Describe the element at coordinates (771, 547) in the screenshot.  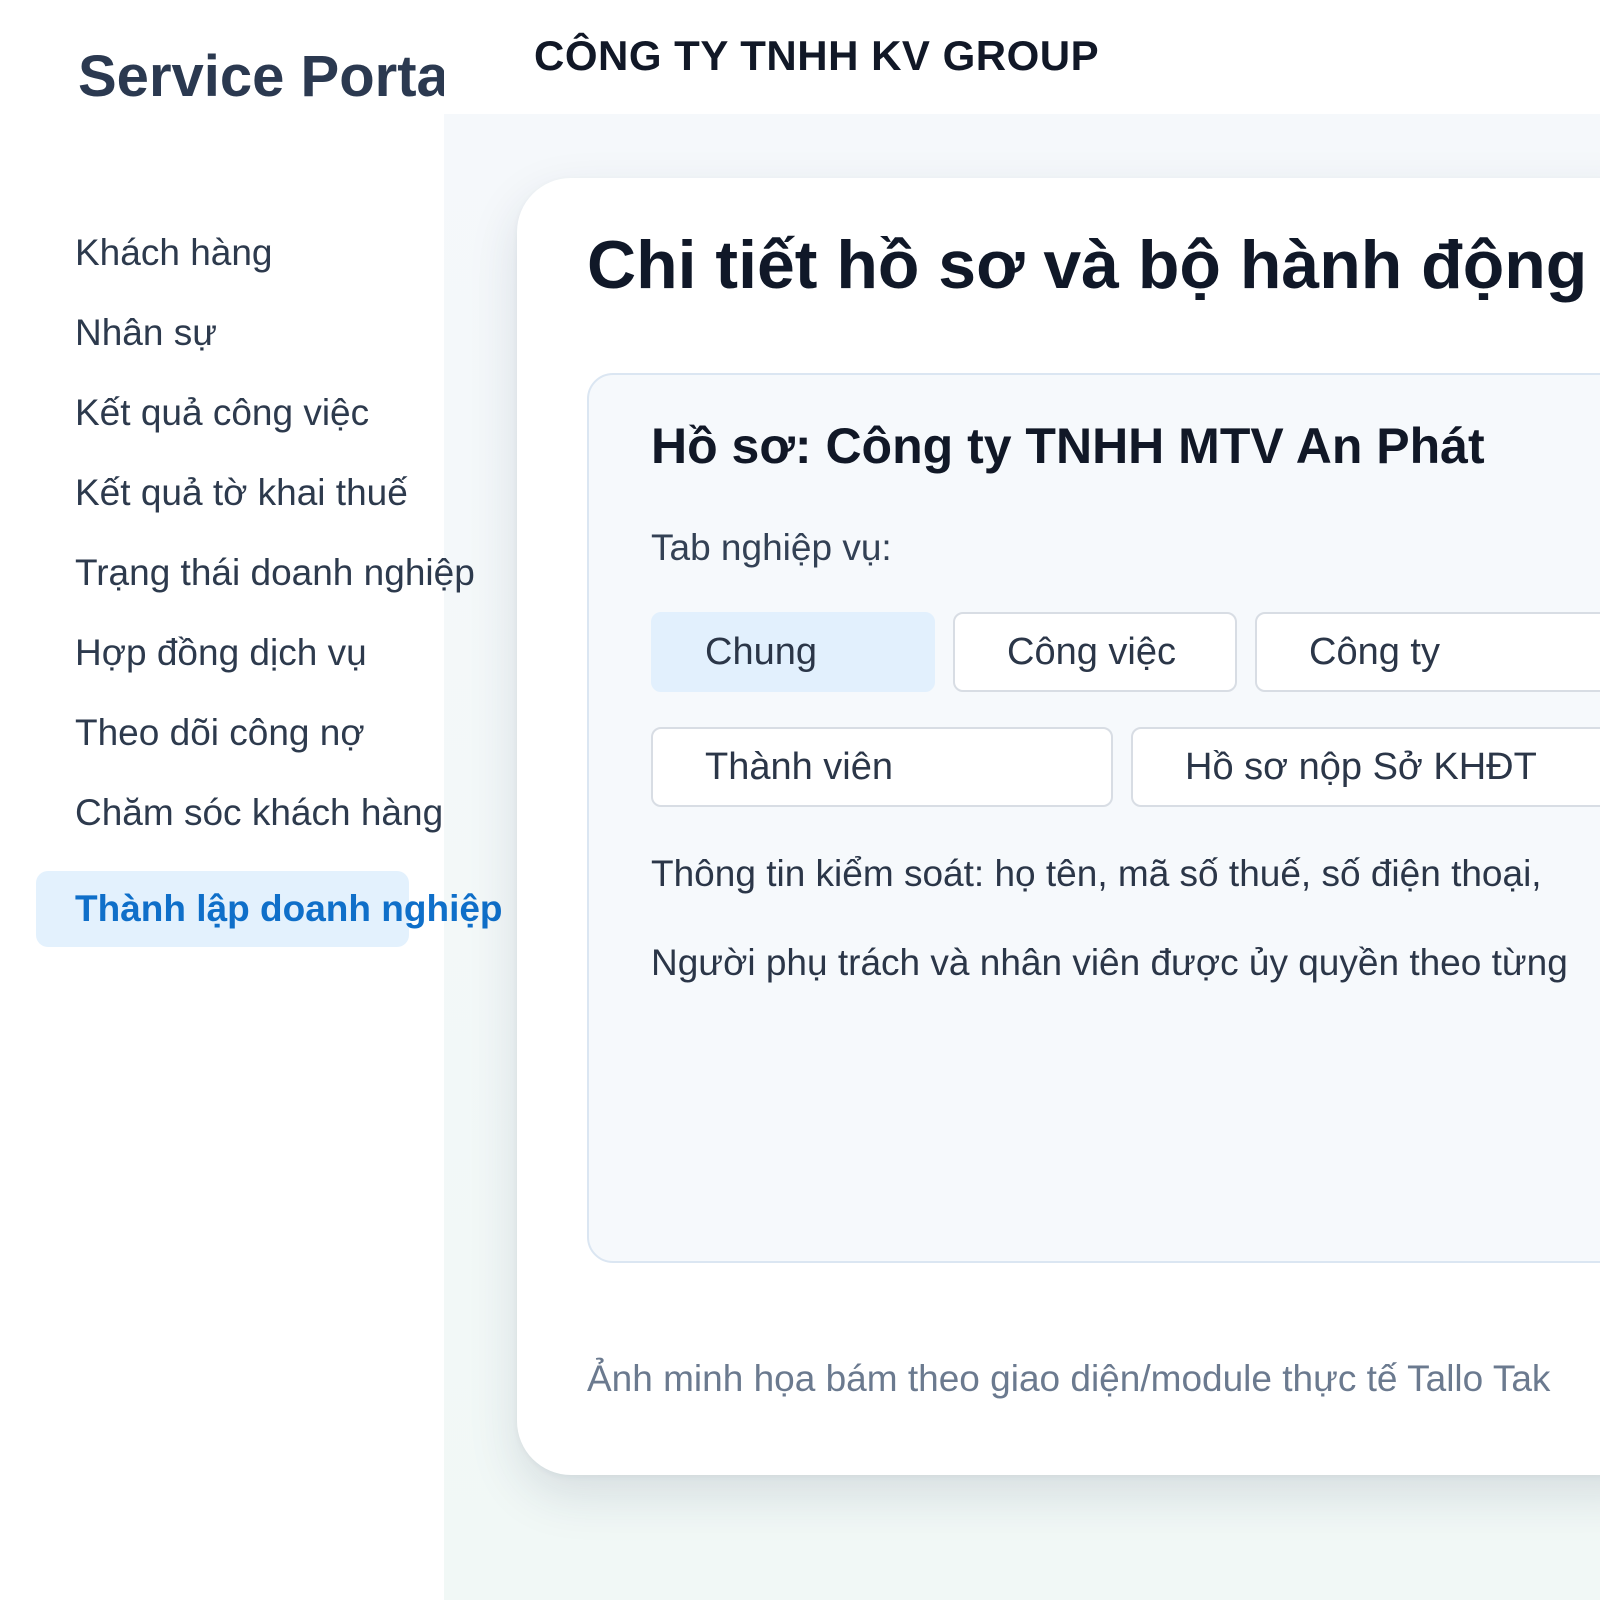
I see `tabs-label: Tab nghiệp vụ:` at that location.